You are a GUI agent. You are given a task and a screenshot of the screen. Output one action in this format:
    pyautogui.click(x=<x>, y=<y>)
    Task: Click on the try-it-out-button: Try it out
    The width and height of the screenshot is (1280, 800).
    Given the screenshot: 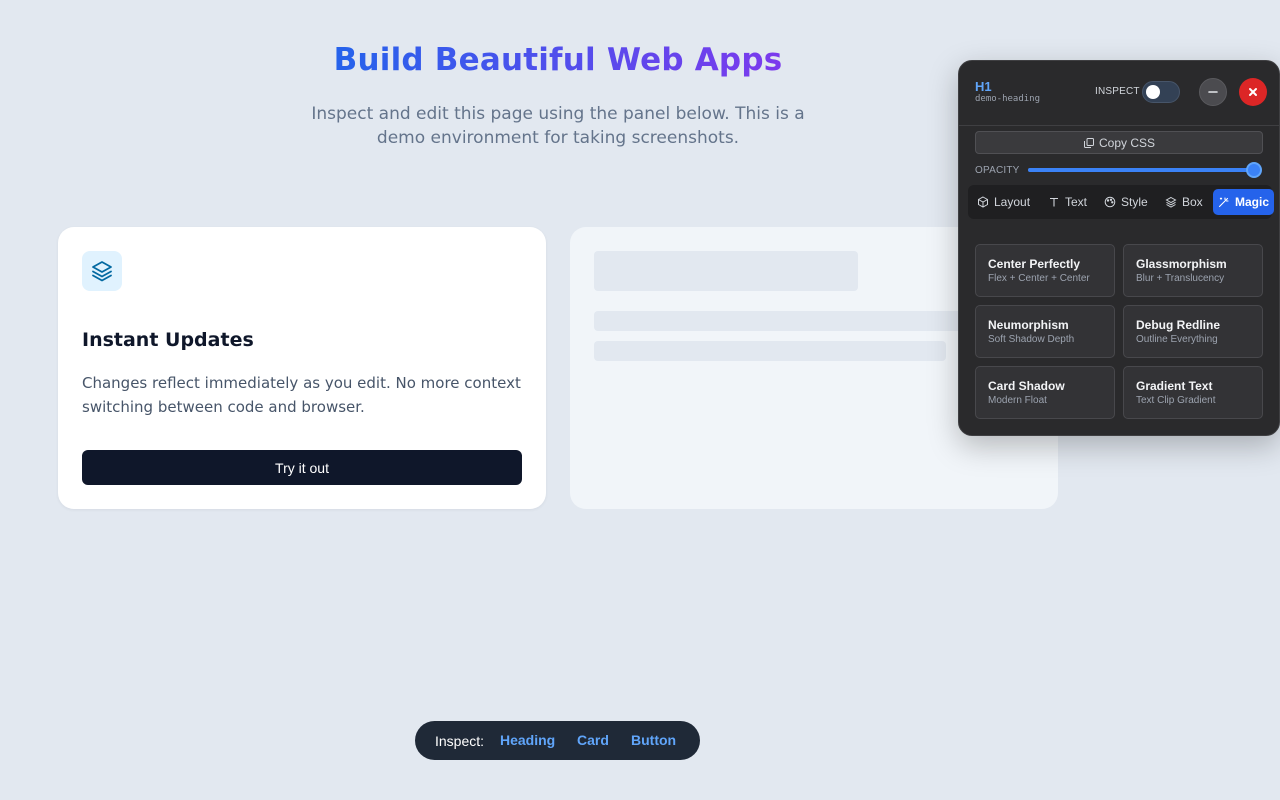 What is the action you would take?
    pyautogui.click(x=302, y=467)
    